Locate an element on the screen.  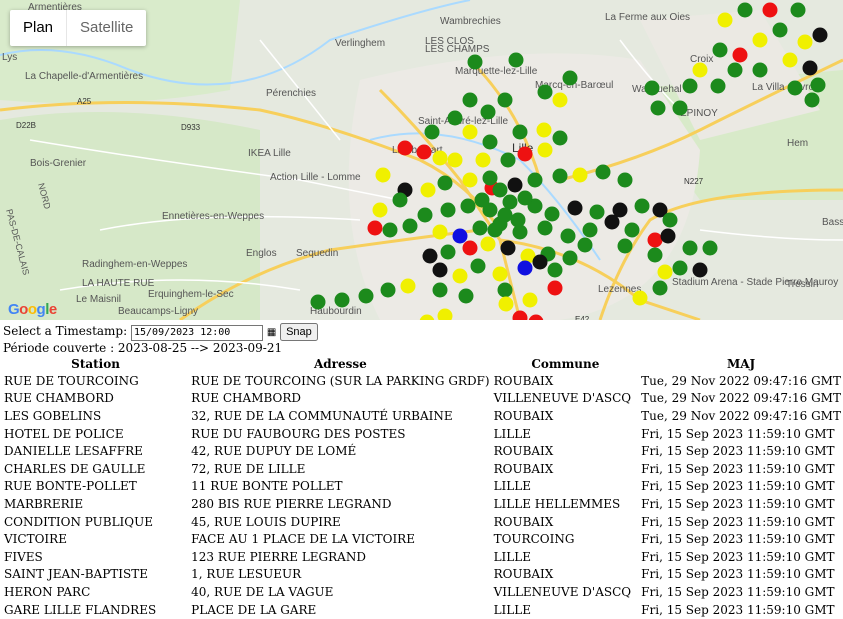
timestamp-input is located at coordinates (196, 332).